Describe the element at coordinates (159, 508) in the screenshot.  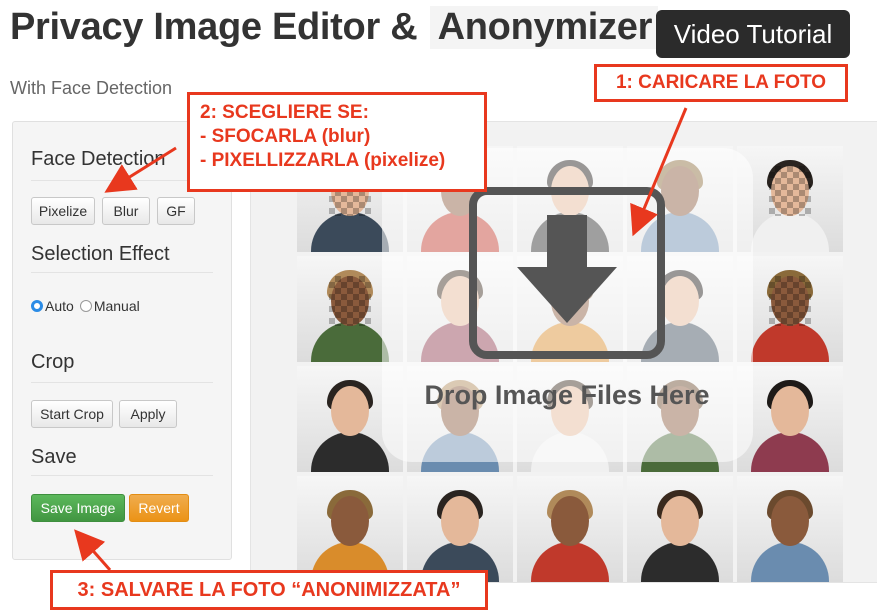
I see `revert-button: Revert` at that location.